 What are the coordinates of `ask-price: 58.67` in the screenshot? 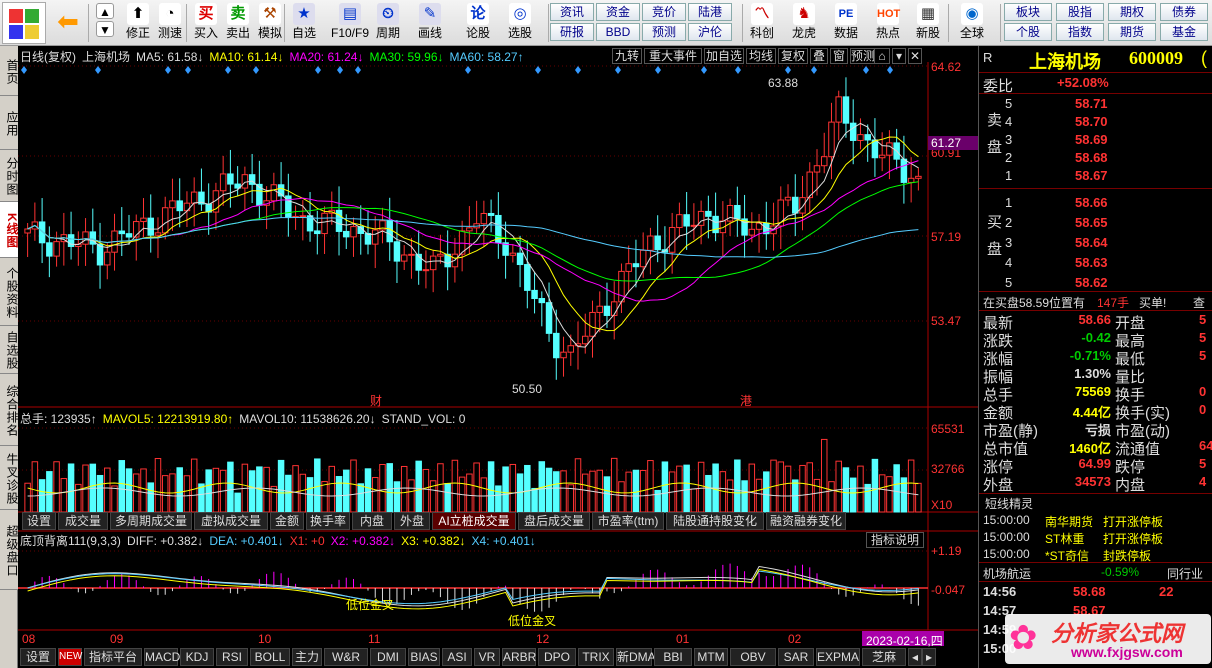 It's located at (1091, 175).